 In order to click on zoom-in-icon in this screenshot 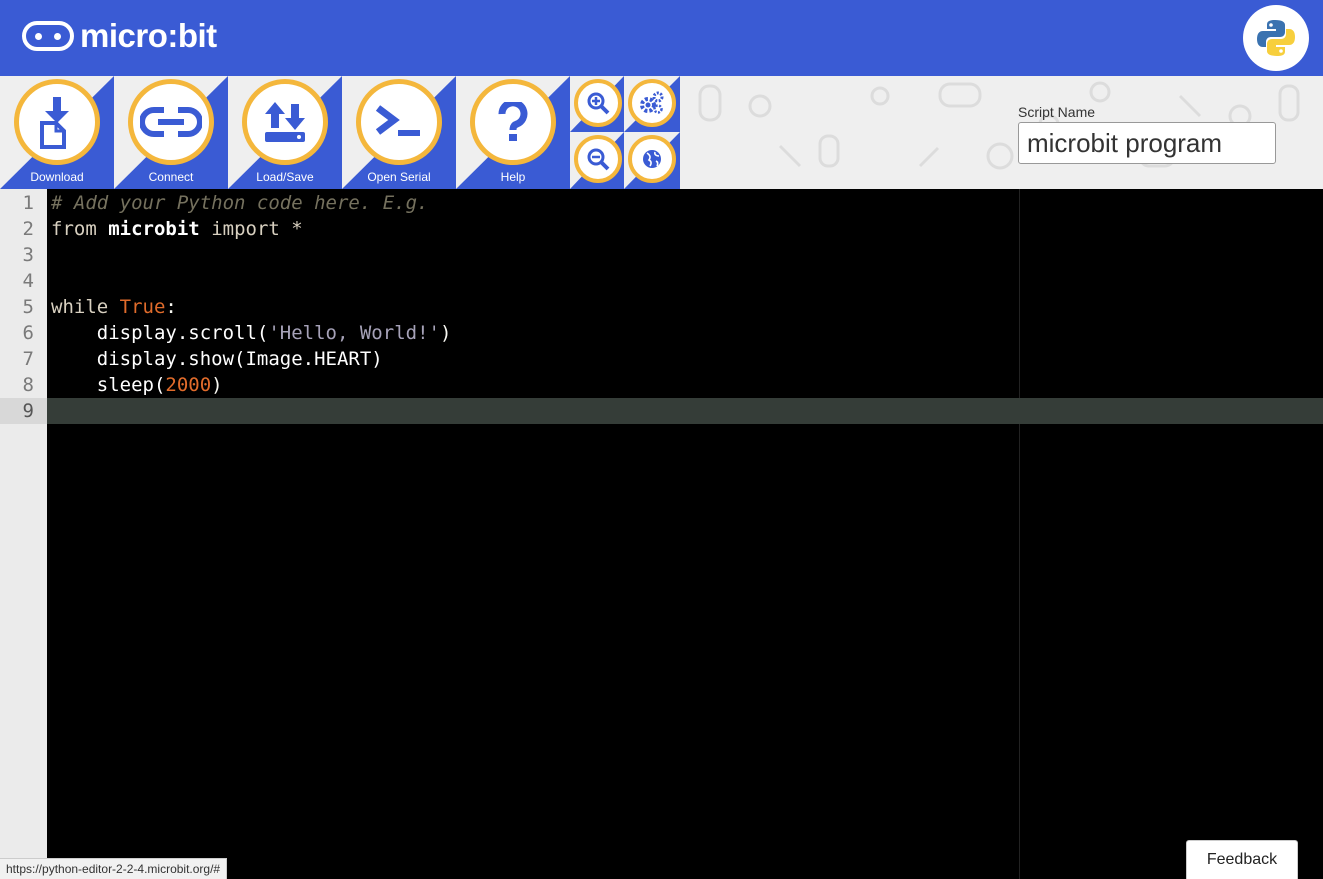, I will do `click(598, 103)`.